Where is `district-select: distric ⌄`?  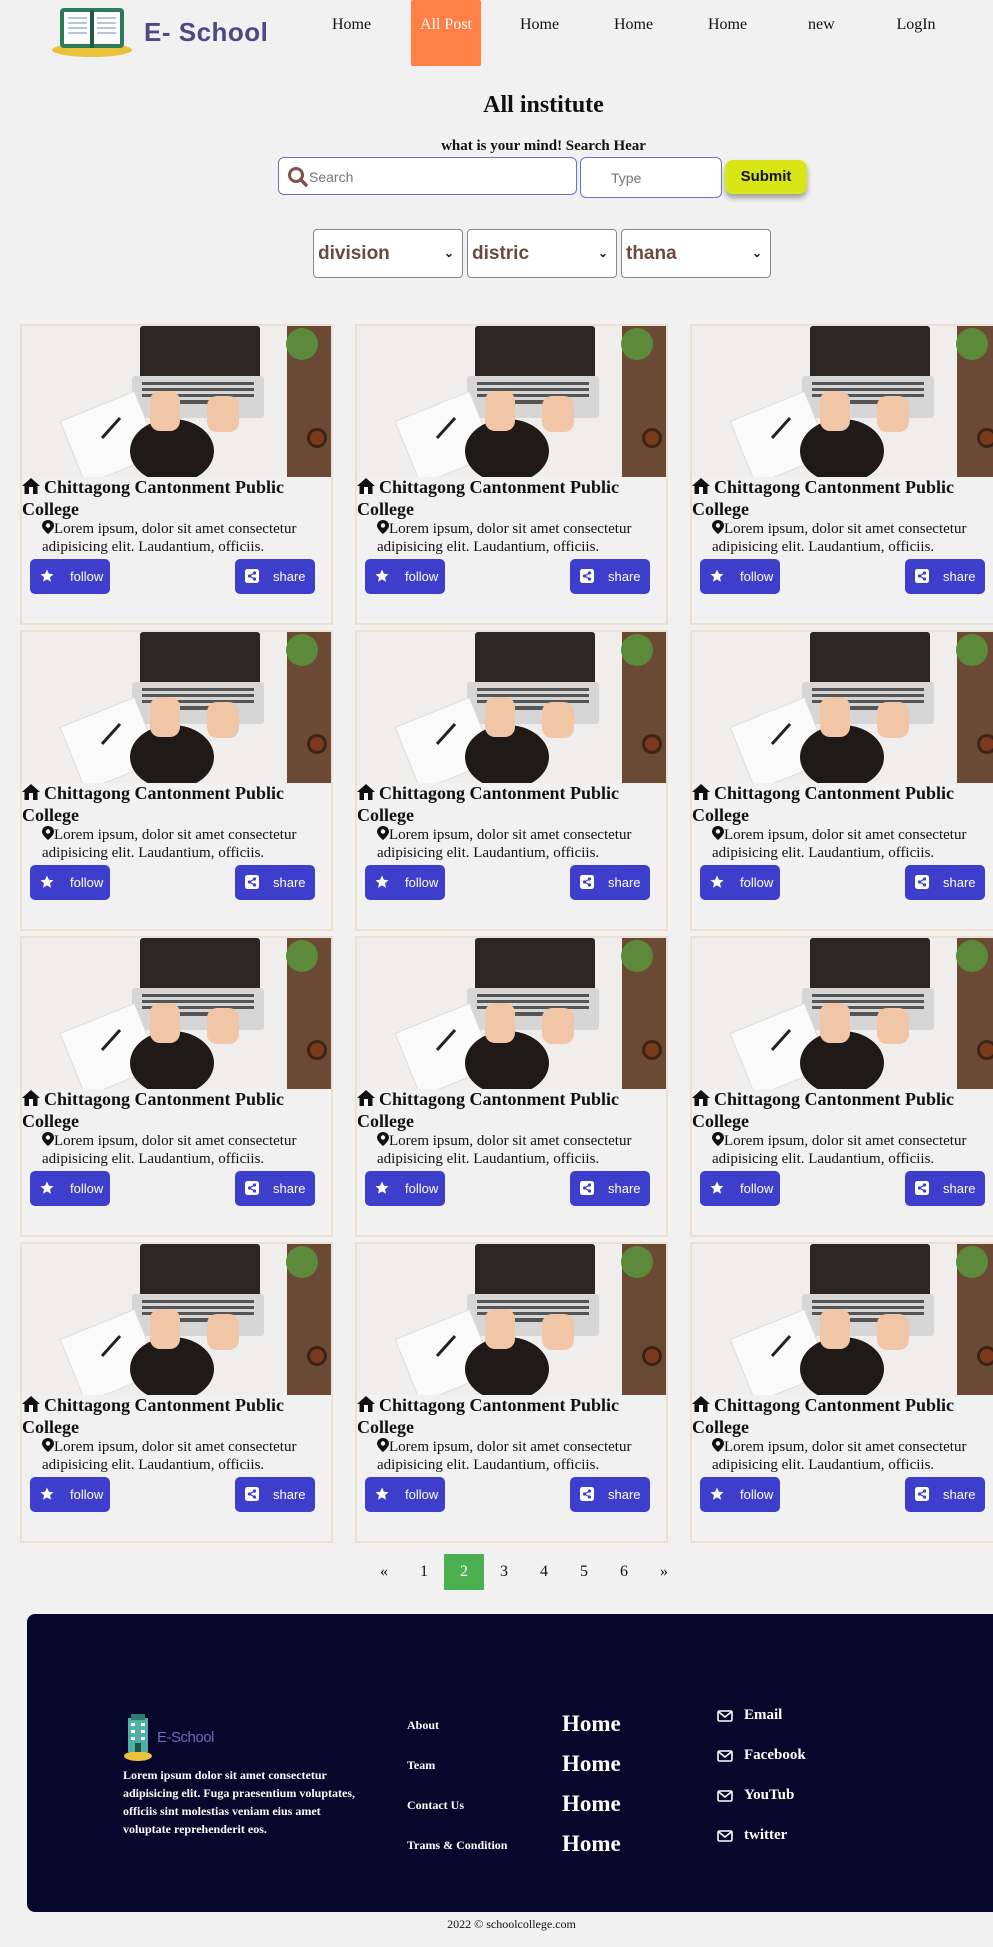
district-select: distric ⌄ is located at coordinates (542, 253).